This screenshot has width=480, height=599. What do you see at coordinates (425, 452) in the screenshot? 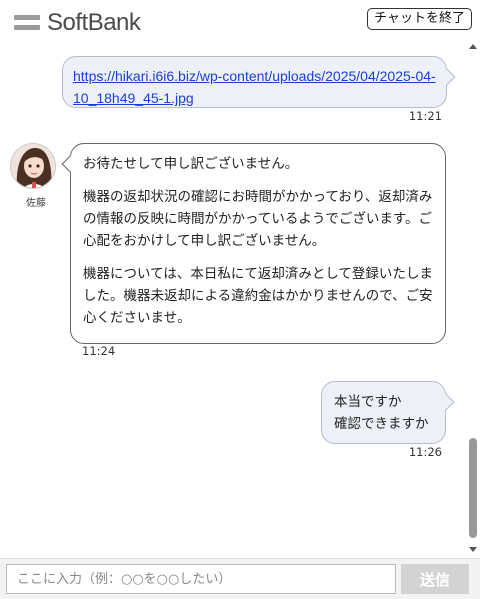
I see `message-timestamp: 11:26` at bounding box center [425, 452].